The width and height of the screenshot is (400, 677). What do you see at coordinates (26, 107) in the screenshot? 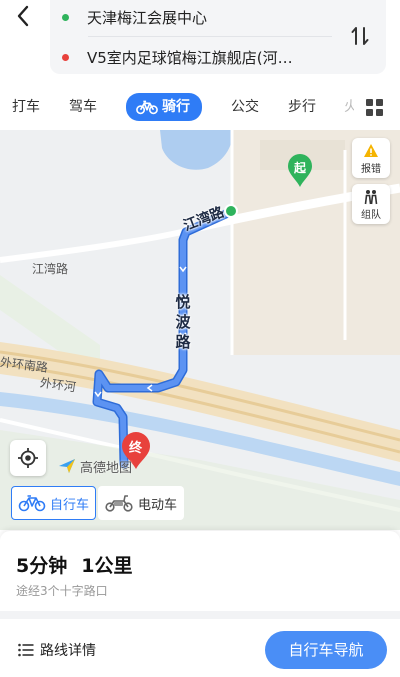
I see `tab-taxi: 打车` at bounding box center [26, 107].